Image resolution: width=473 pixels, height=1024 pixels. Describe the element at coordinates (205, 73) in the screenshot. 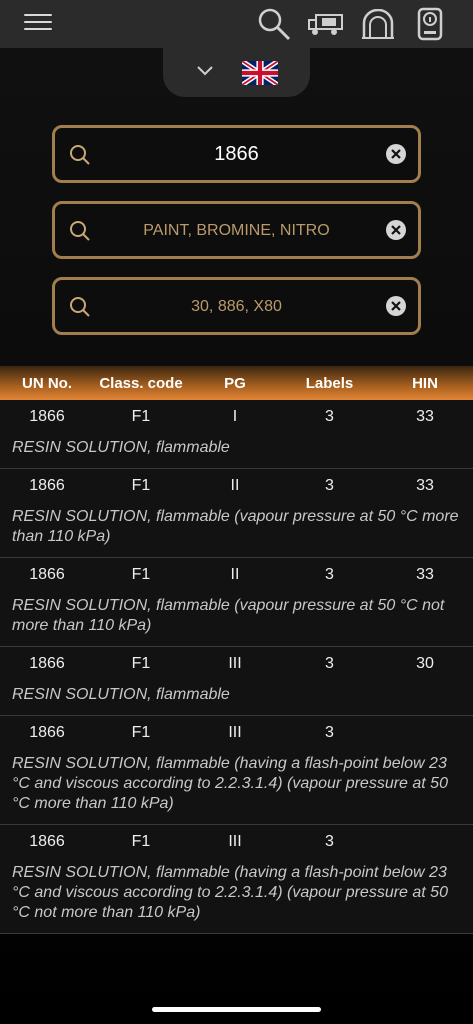

I see `chevron-down-icon` at that location.